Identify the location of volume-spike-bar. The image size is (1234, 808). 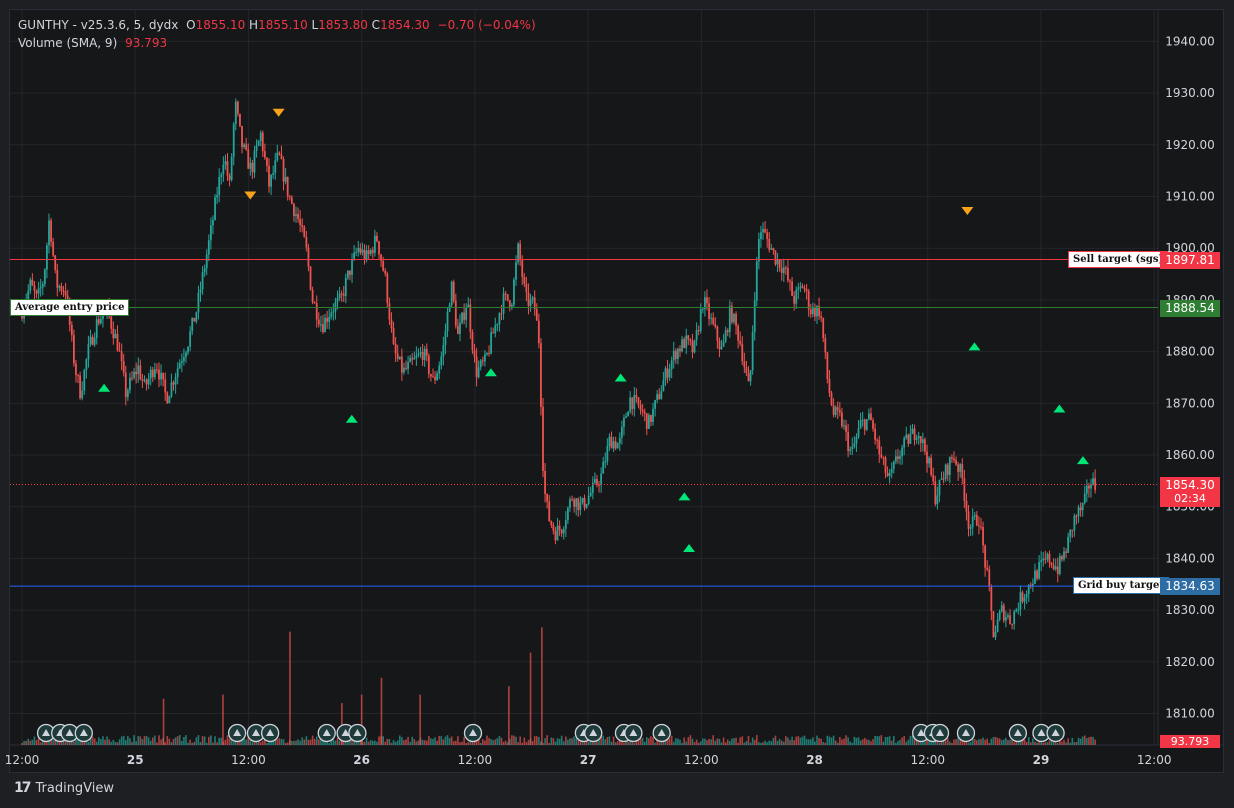
(509, 715).